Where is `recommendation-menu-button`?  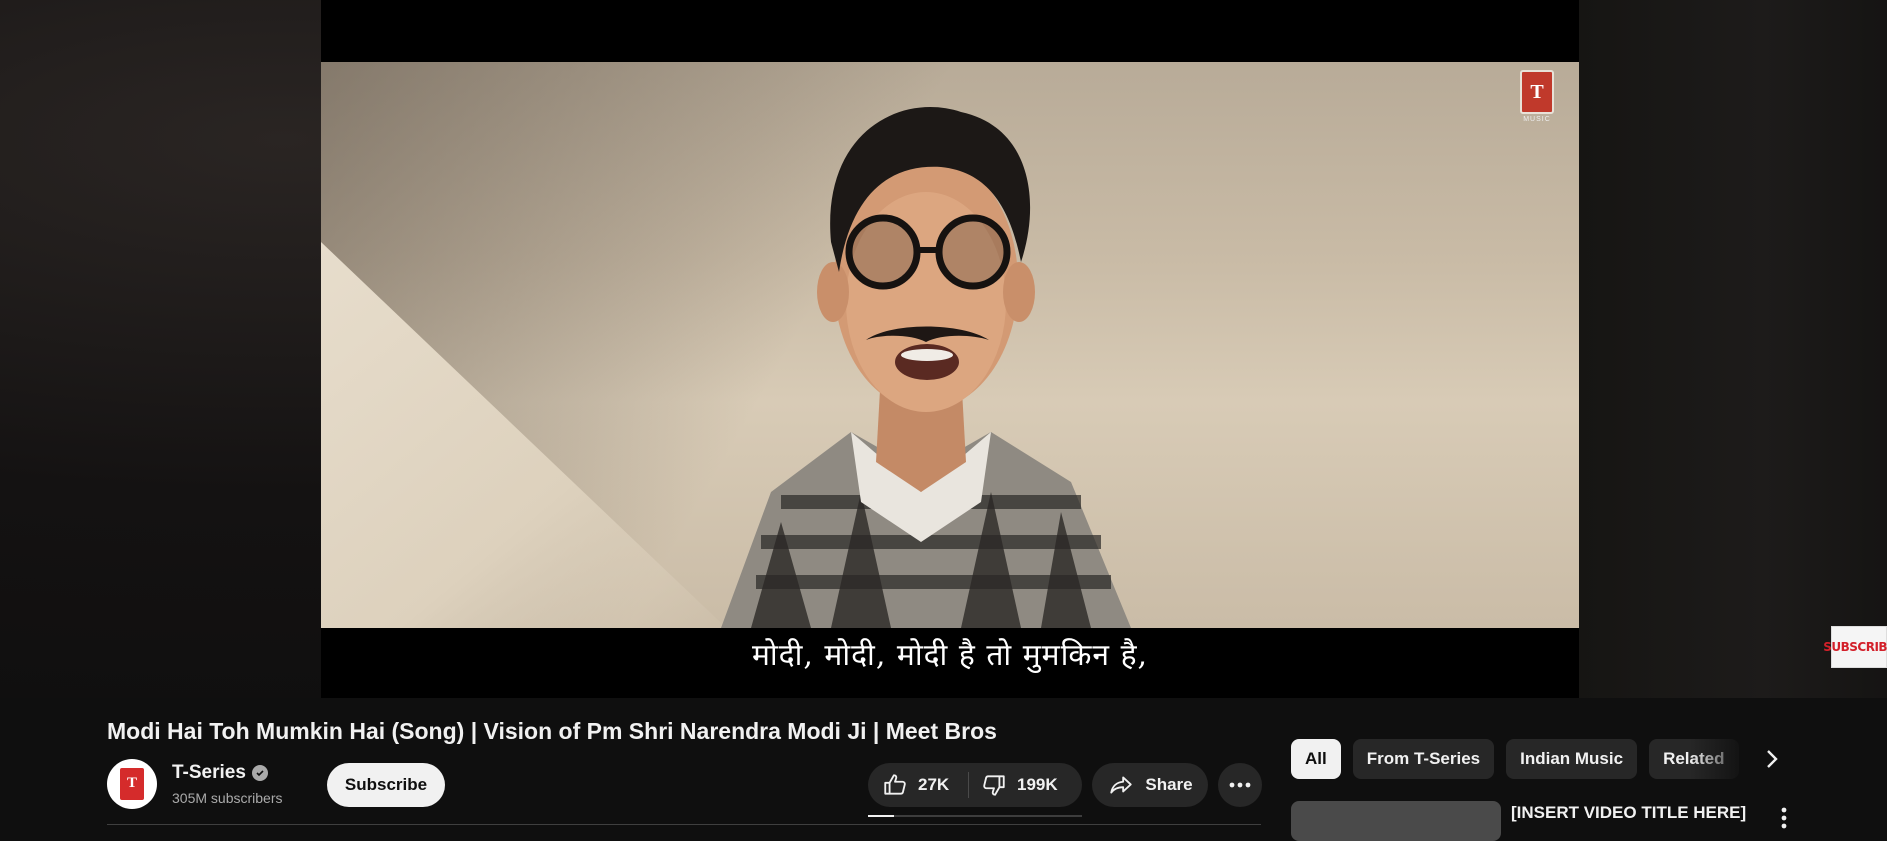 recommendation-menu-button is located at coordinates (1784, 818).